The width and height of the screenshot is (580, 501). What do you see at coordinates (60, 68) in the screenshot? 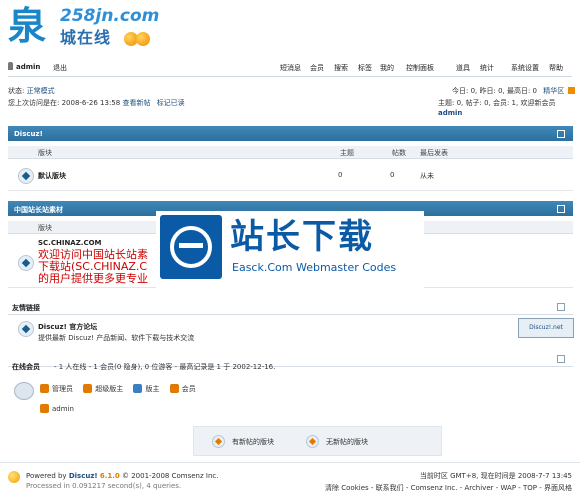
I see `logout-link: 退出` at bounding box center [60, 68].